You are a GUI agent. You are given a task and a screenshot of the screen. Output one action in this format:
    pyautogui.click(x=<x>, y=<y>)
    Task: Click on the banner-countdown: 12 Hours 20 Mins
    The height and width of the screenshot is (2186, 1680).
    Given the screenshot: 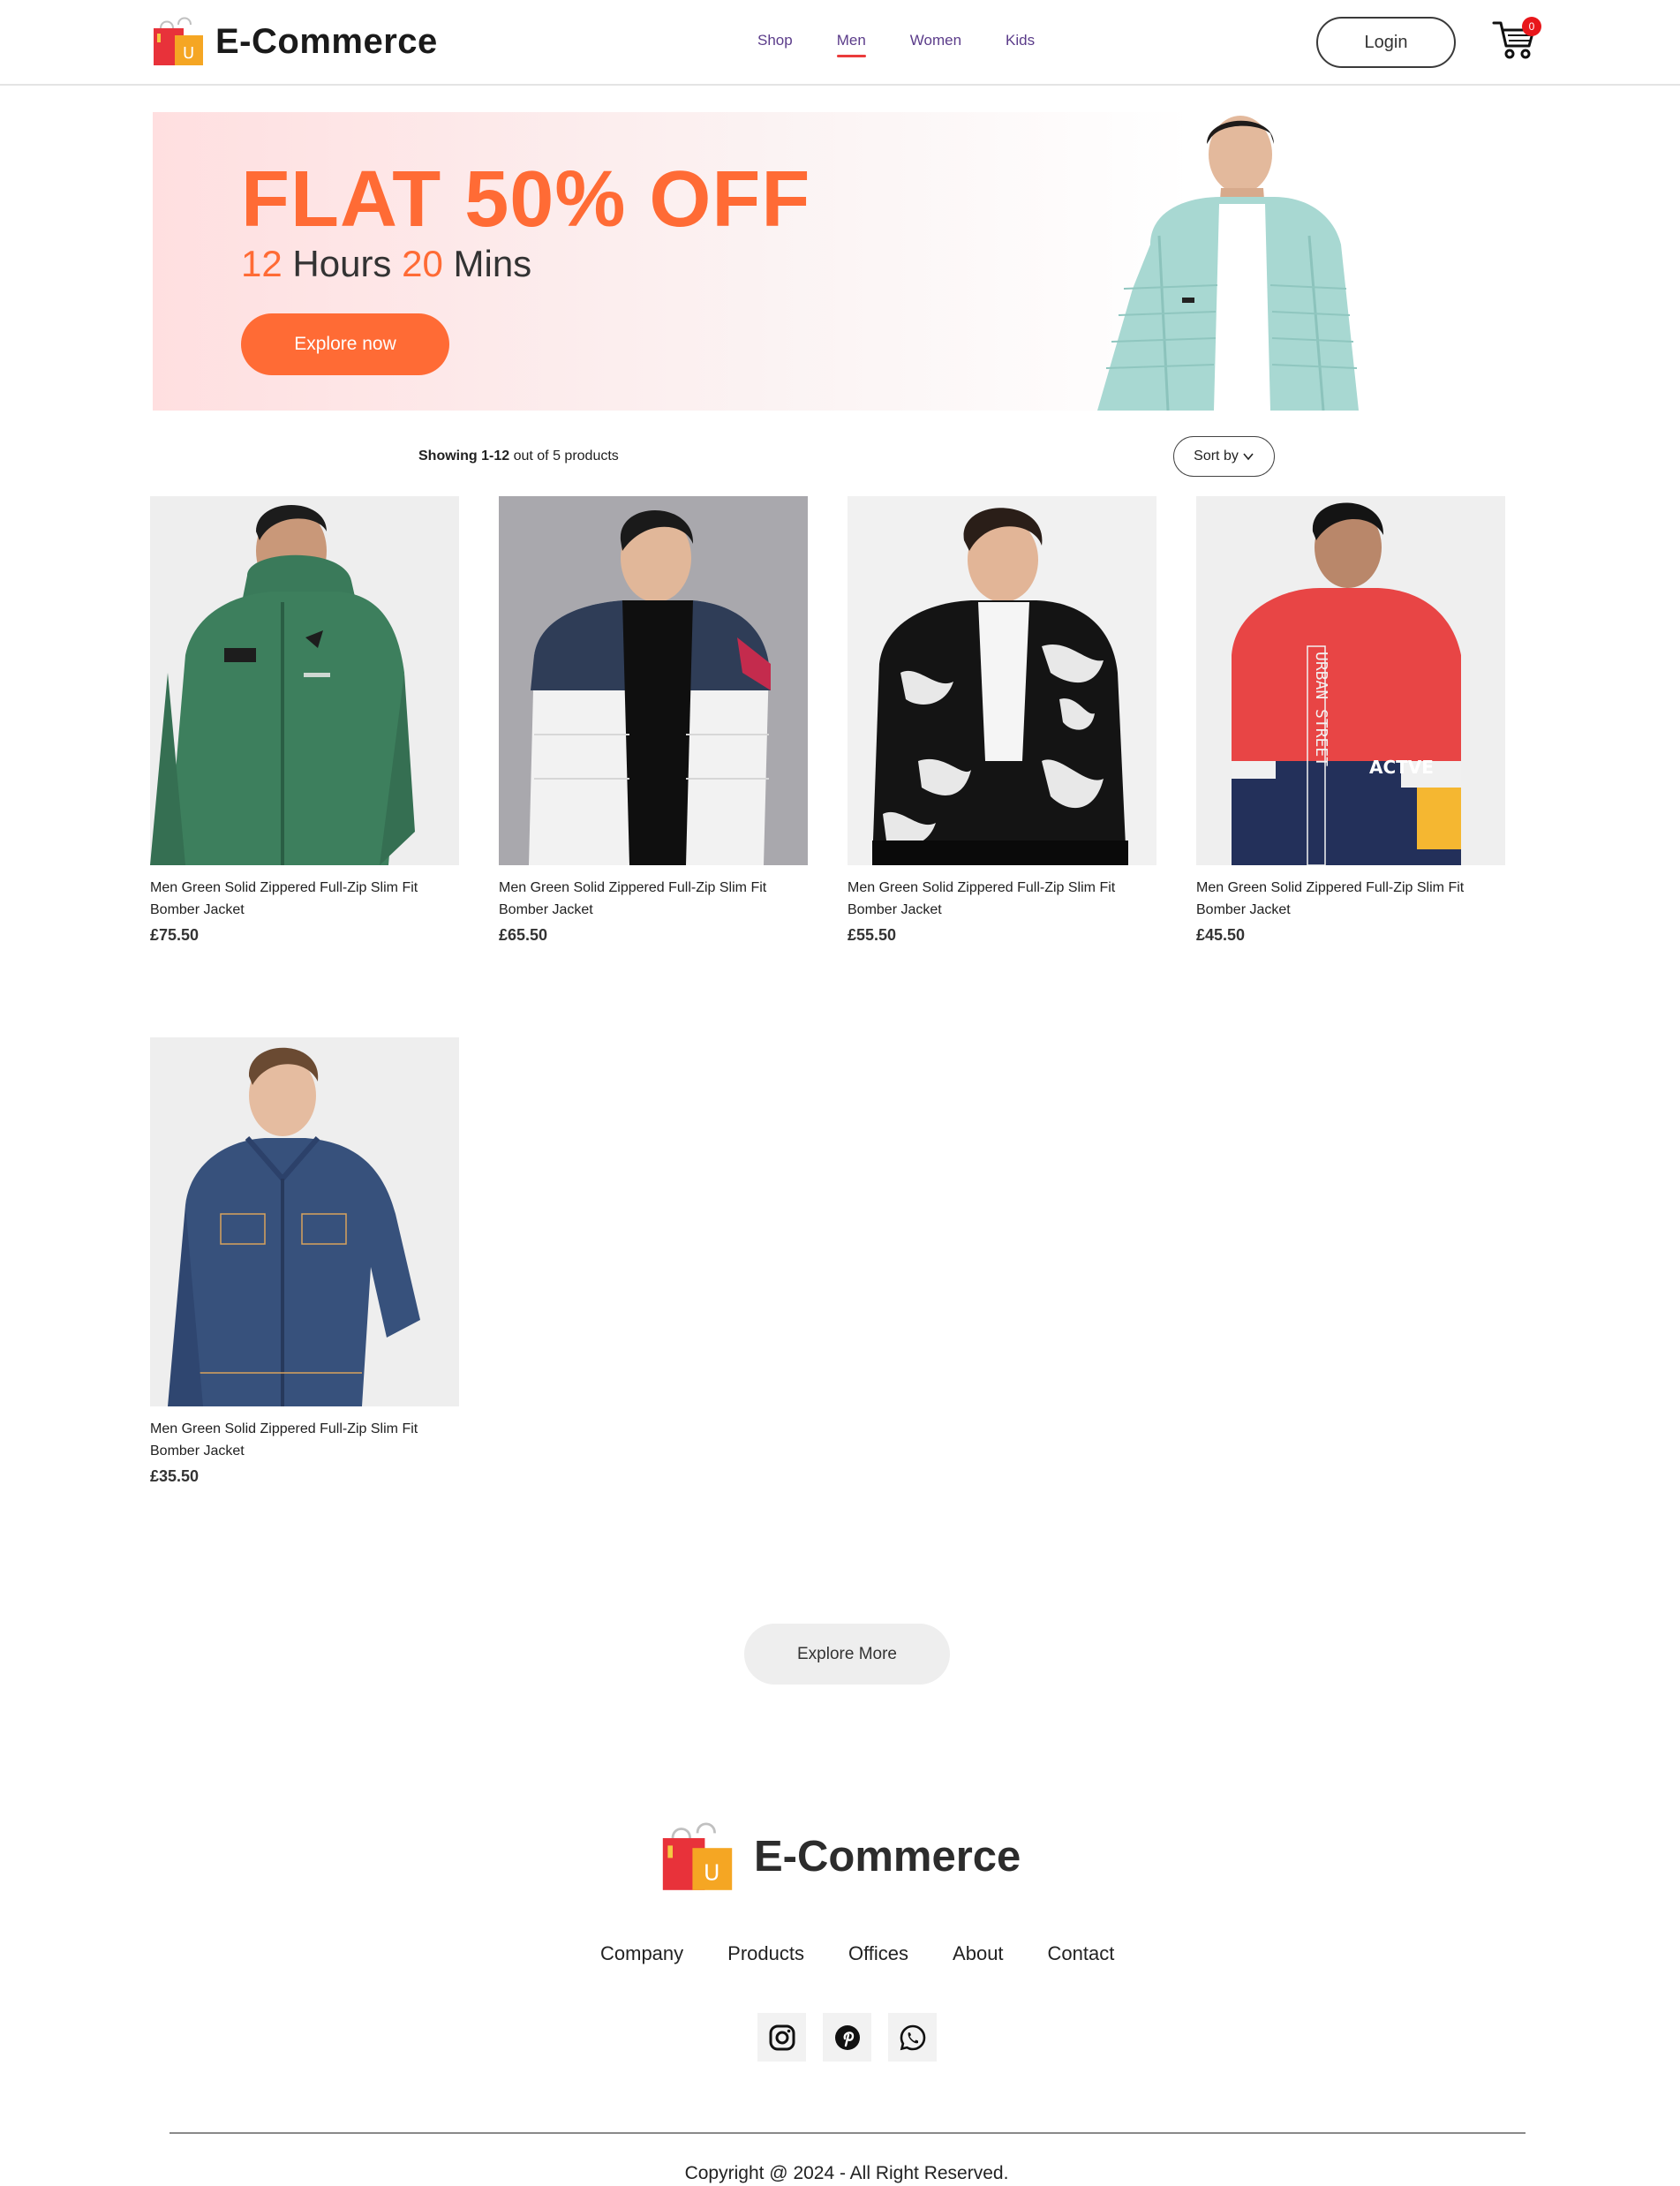 What is the action you would take?
    pyautogui.click(x=386, y=264)
    